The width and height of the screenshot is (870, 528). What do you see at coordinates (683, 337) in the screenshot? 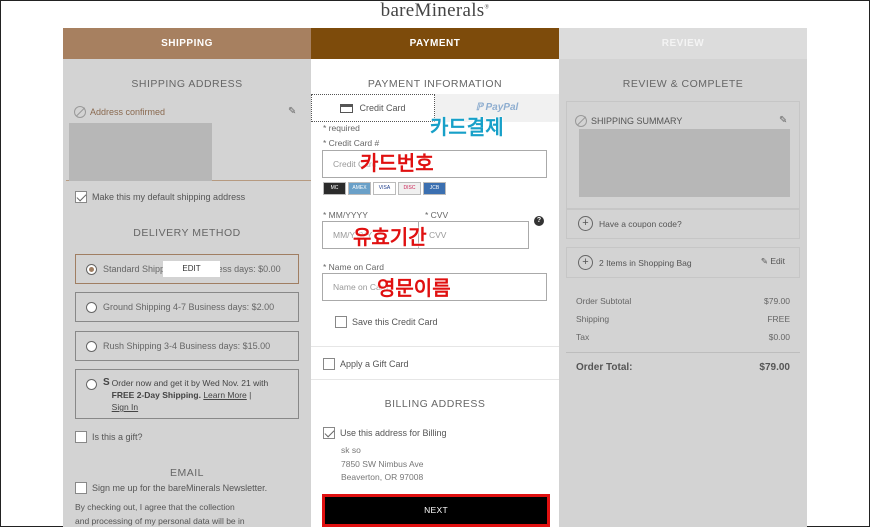
I see `tax-row: Tax $0.00` at bounding box center [683, 337].